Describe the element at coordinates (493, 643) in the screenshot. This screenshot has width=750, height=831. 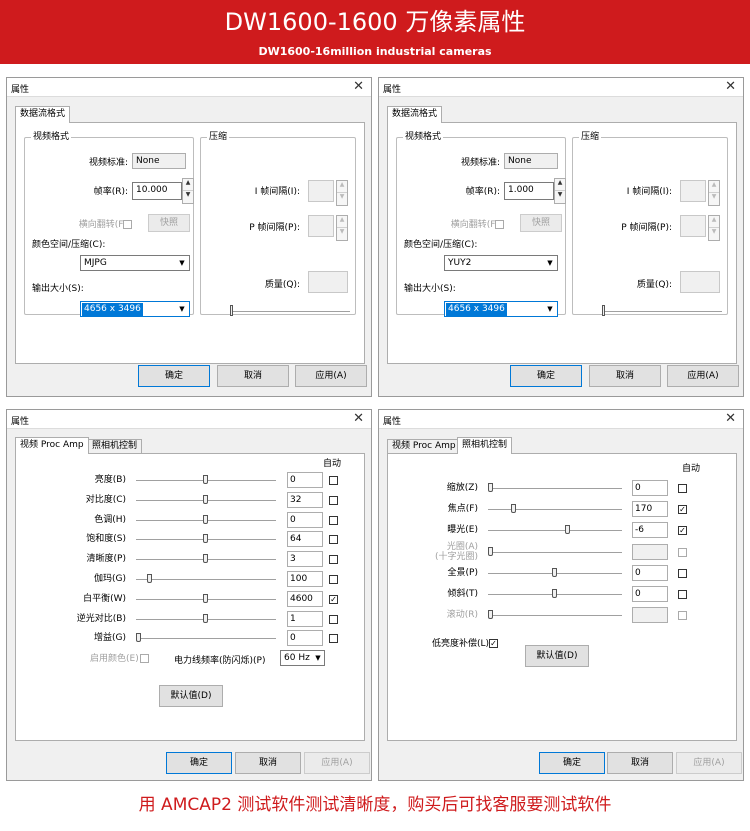
I see `low-light-compensation-checkbox: ✓` at that location.